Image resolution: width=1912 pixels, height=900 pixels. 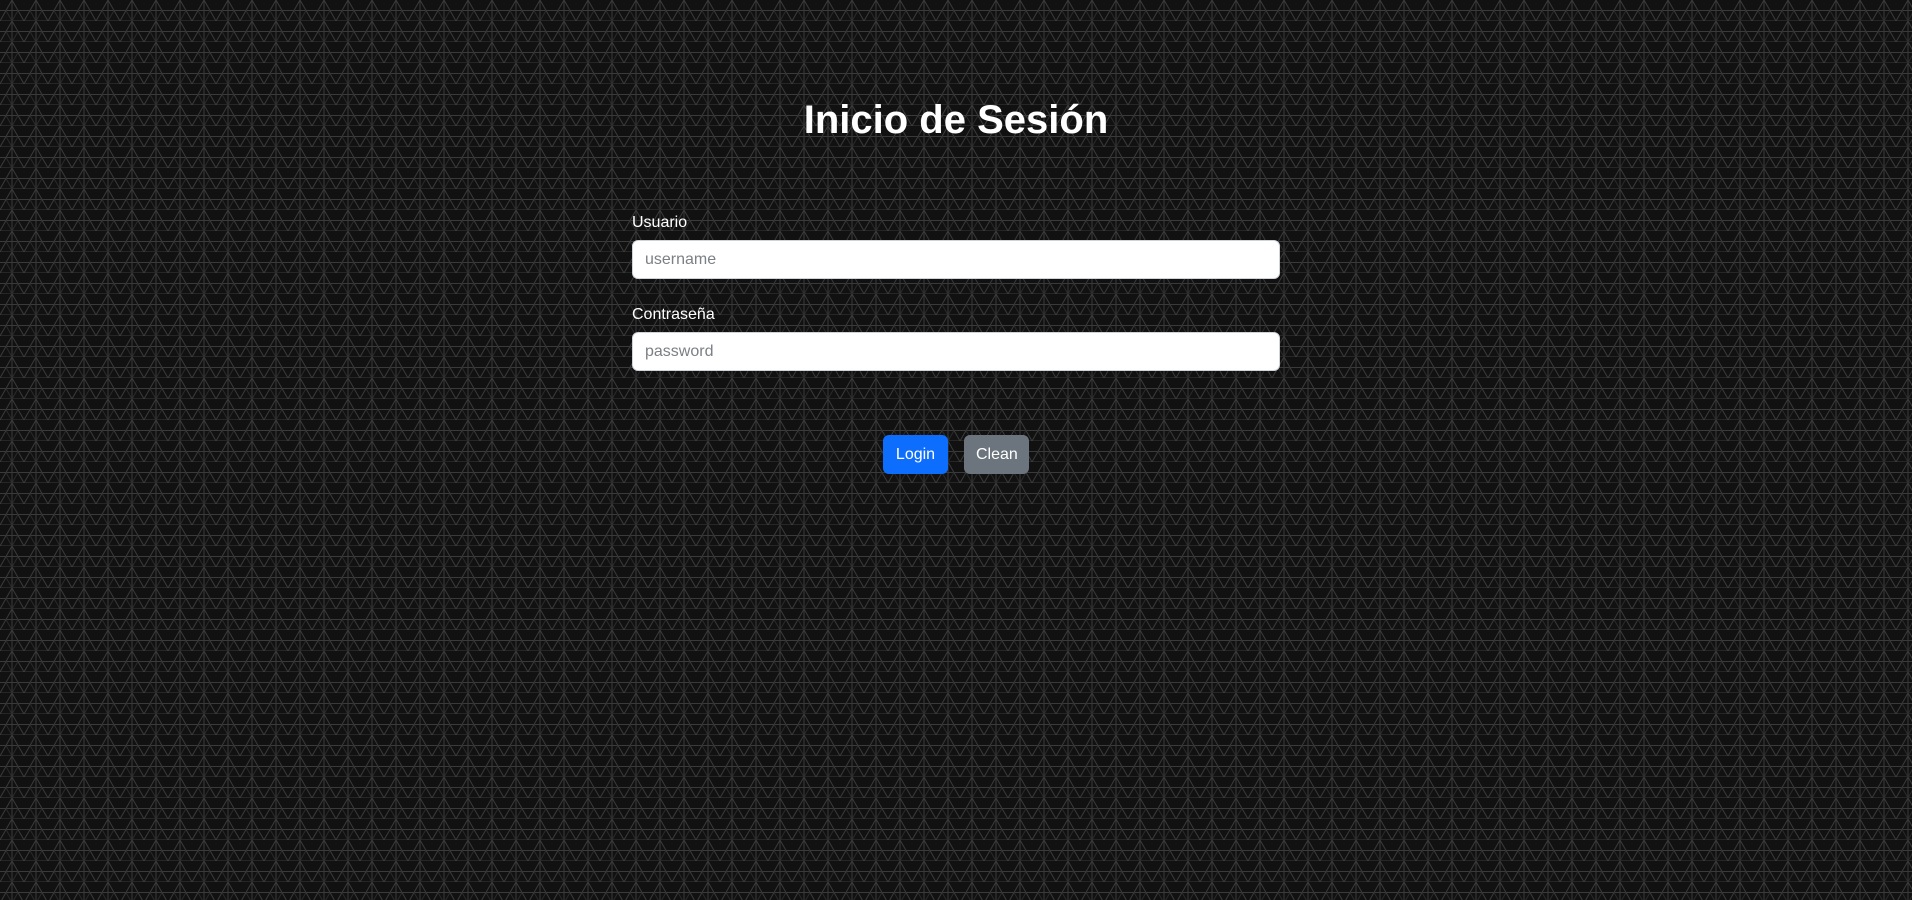 What do you see at coordinates (996, 454) in the screenshot?
I see `clean-button: Clean` at bounding box center [996, 454].